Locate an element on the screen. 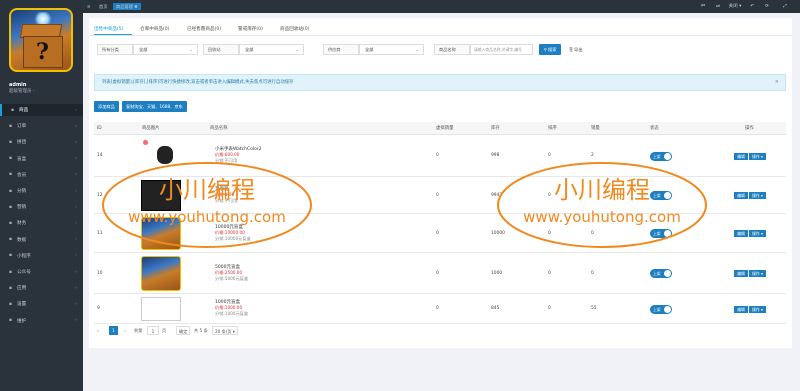 The height and width of the screenshot is (391, 800). menu-toggle-icon: ≡ is located at coordinates (89, 6).